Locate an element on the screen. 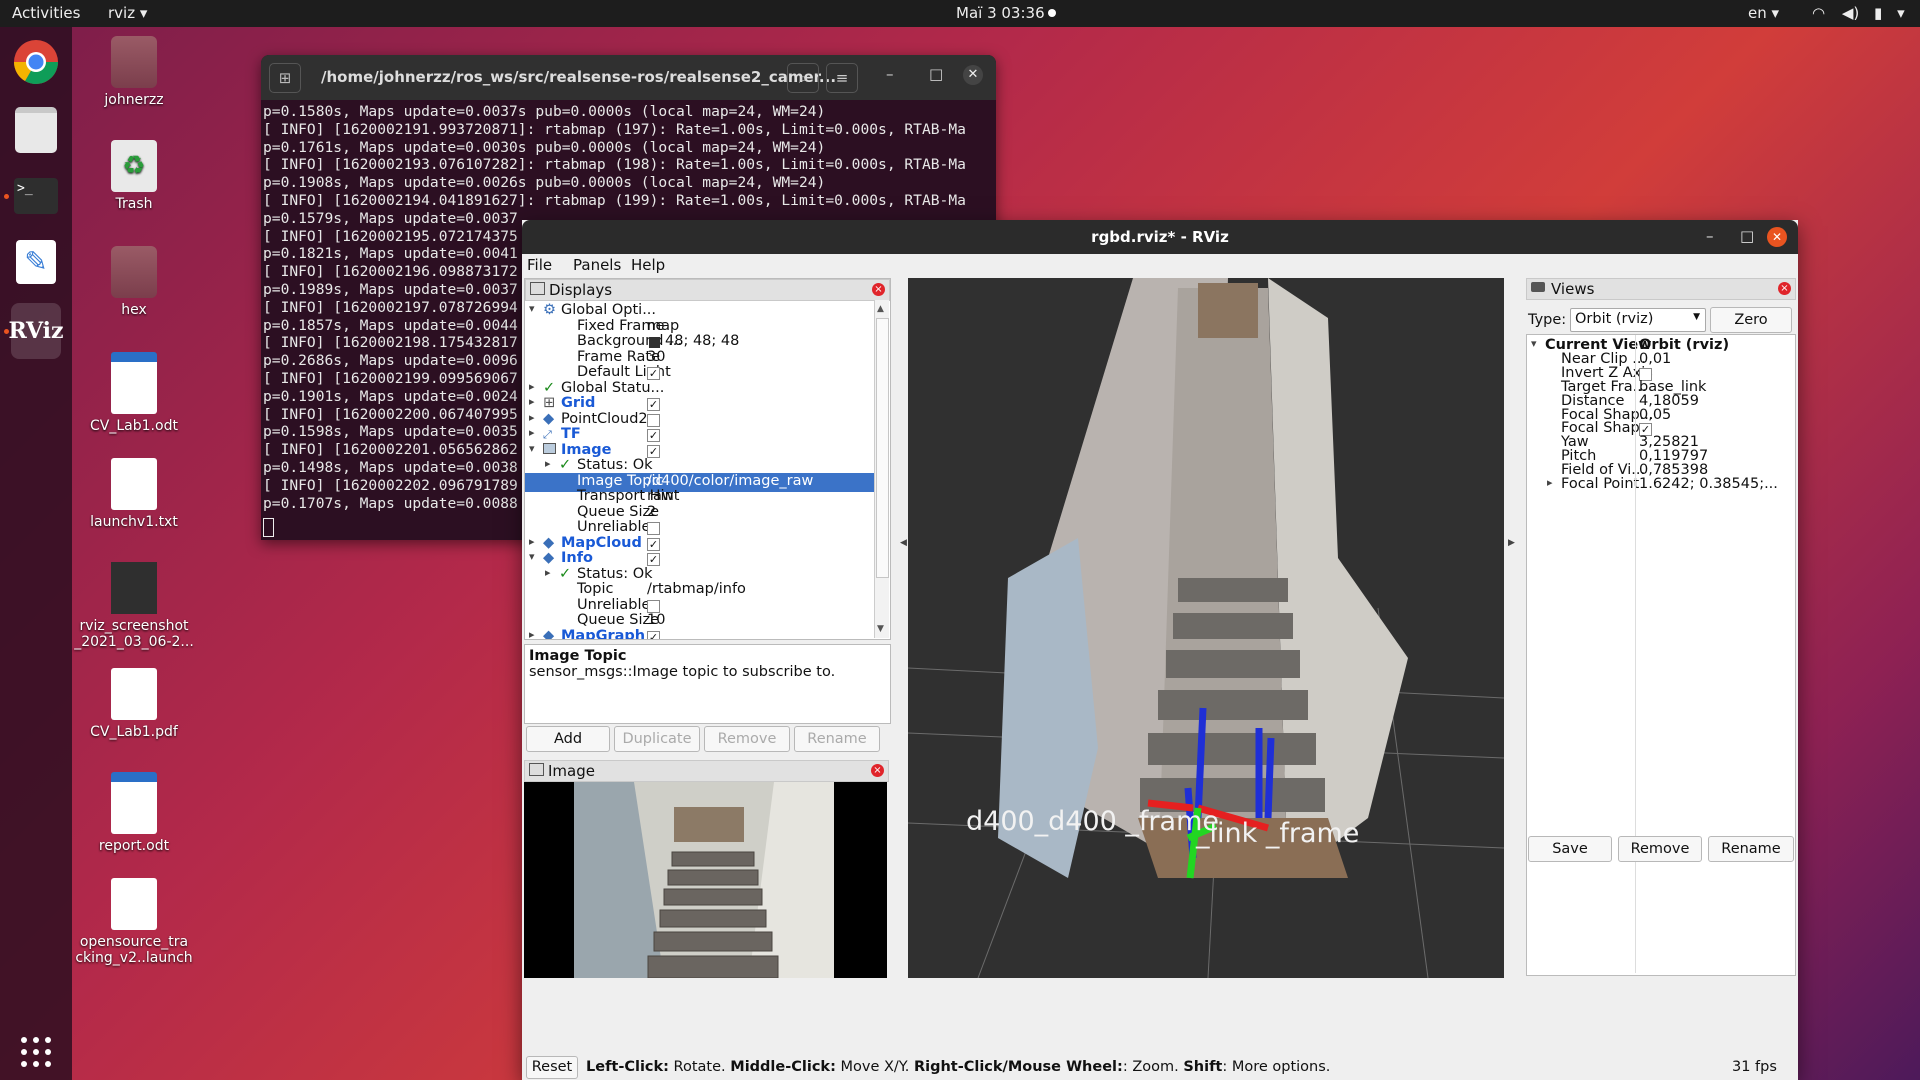 The width and height of the screenshot is (1920, 1080). gear-icon: ⚙ is located at coordinates (549, 310).